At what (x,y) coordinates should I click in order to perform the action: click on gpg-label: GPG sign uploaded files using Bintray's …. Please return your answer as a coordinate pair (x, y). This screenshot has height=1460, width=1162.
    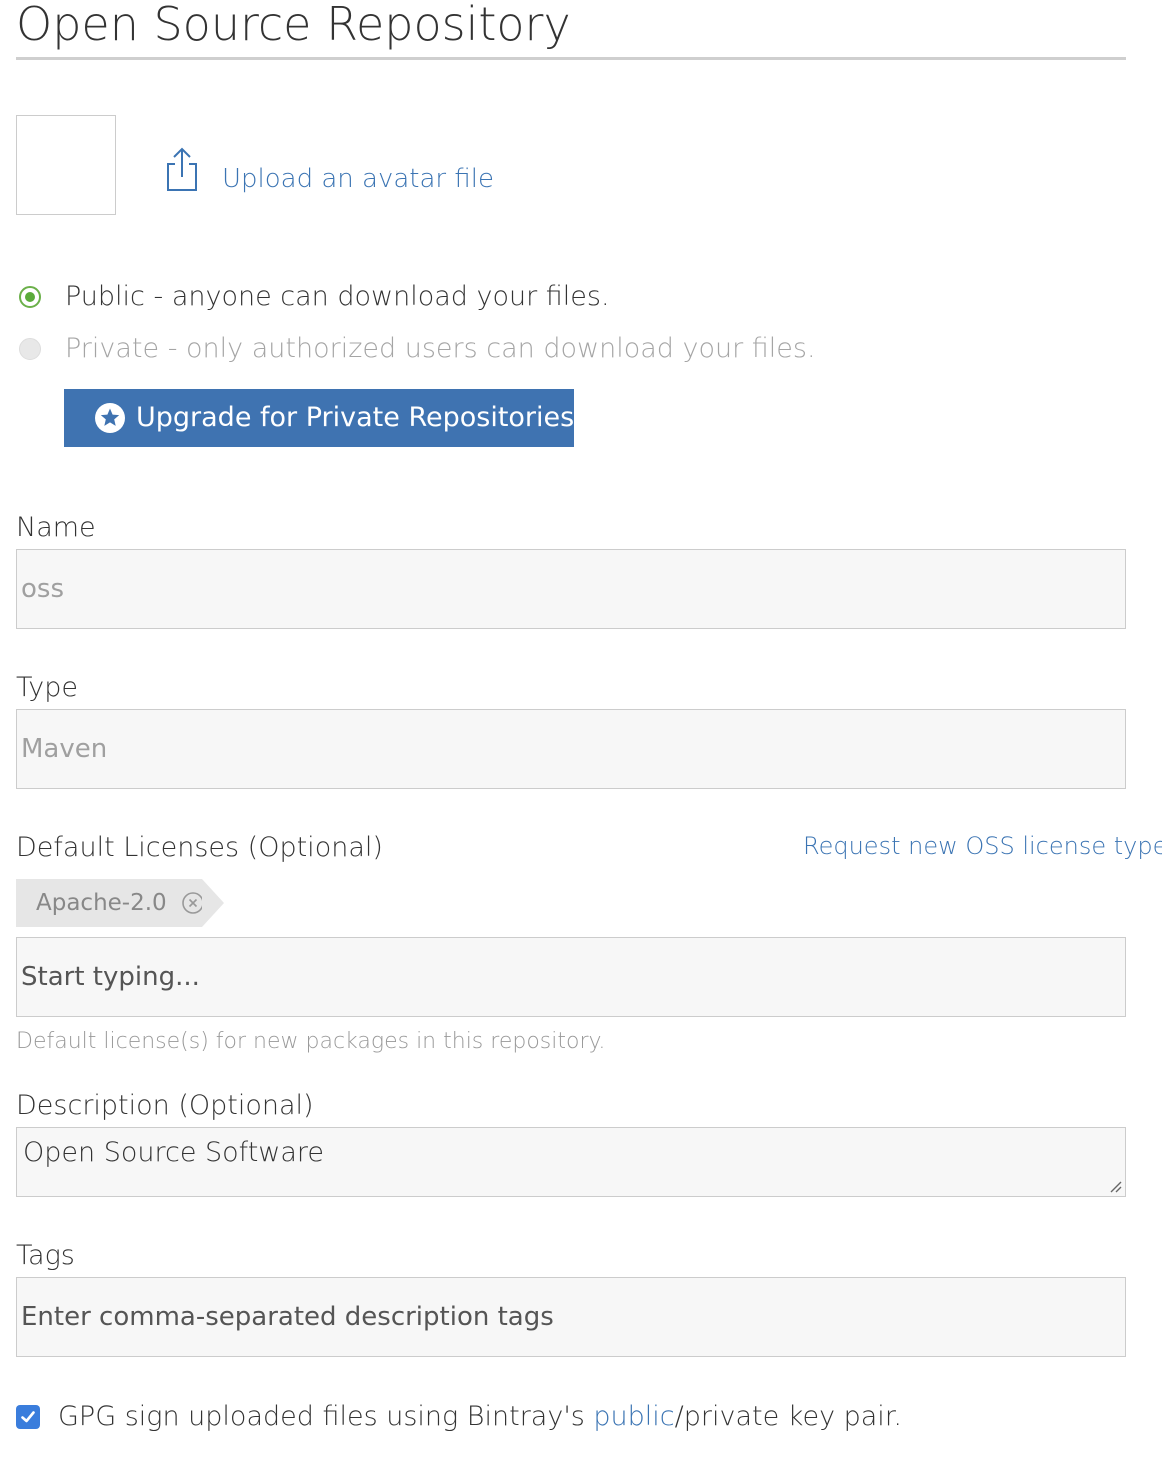
    Looking at the image, I should click on (480, 1417).